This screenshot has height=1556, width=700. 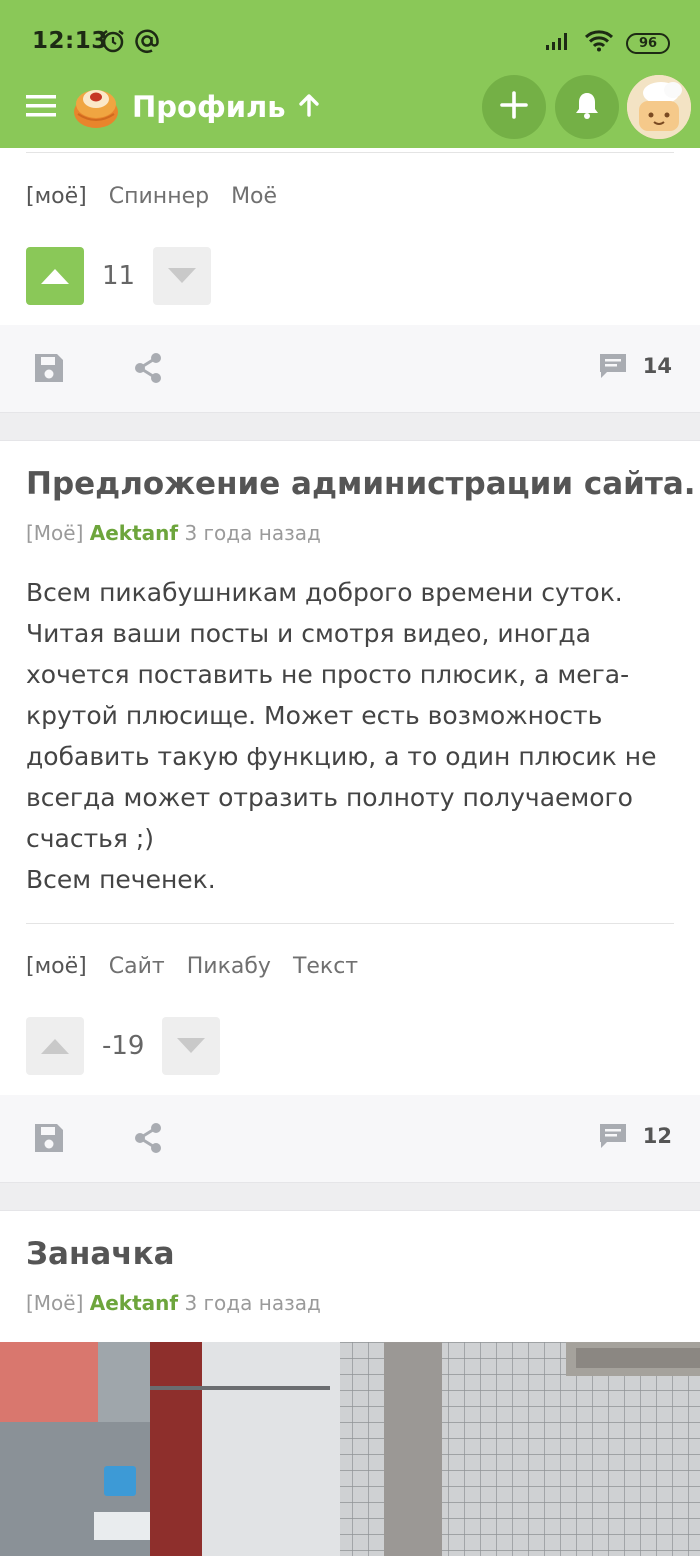 What do you see at coordinates (648, 43) in the screenshot?
I see `battery-indicator: 96` at bounding box center [648, 43].